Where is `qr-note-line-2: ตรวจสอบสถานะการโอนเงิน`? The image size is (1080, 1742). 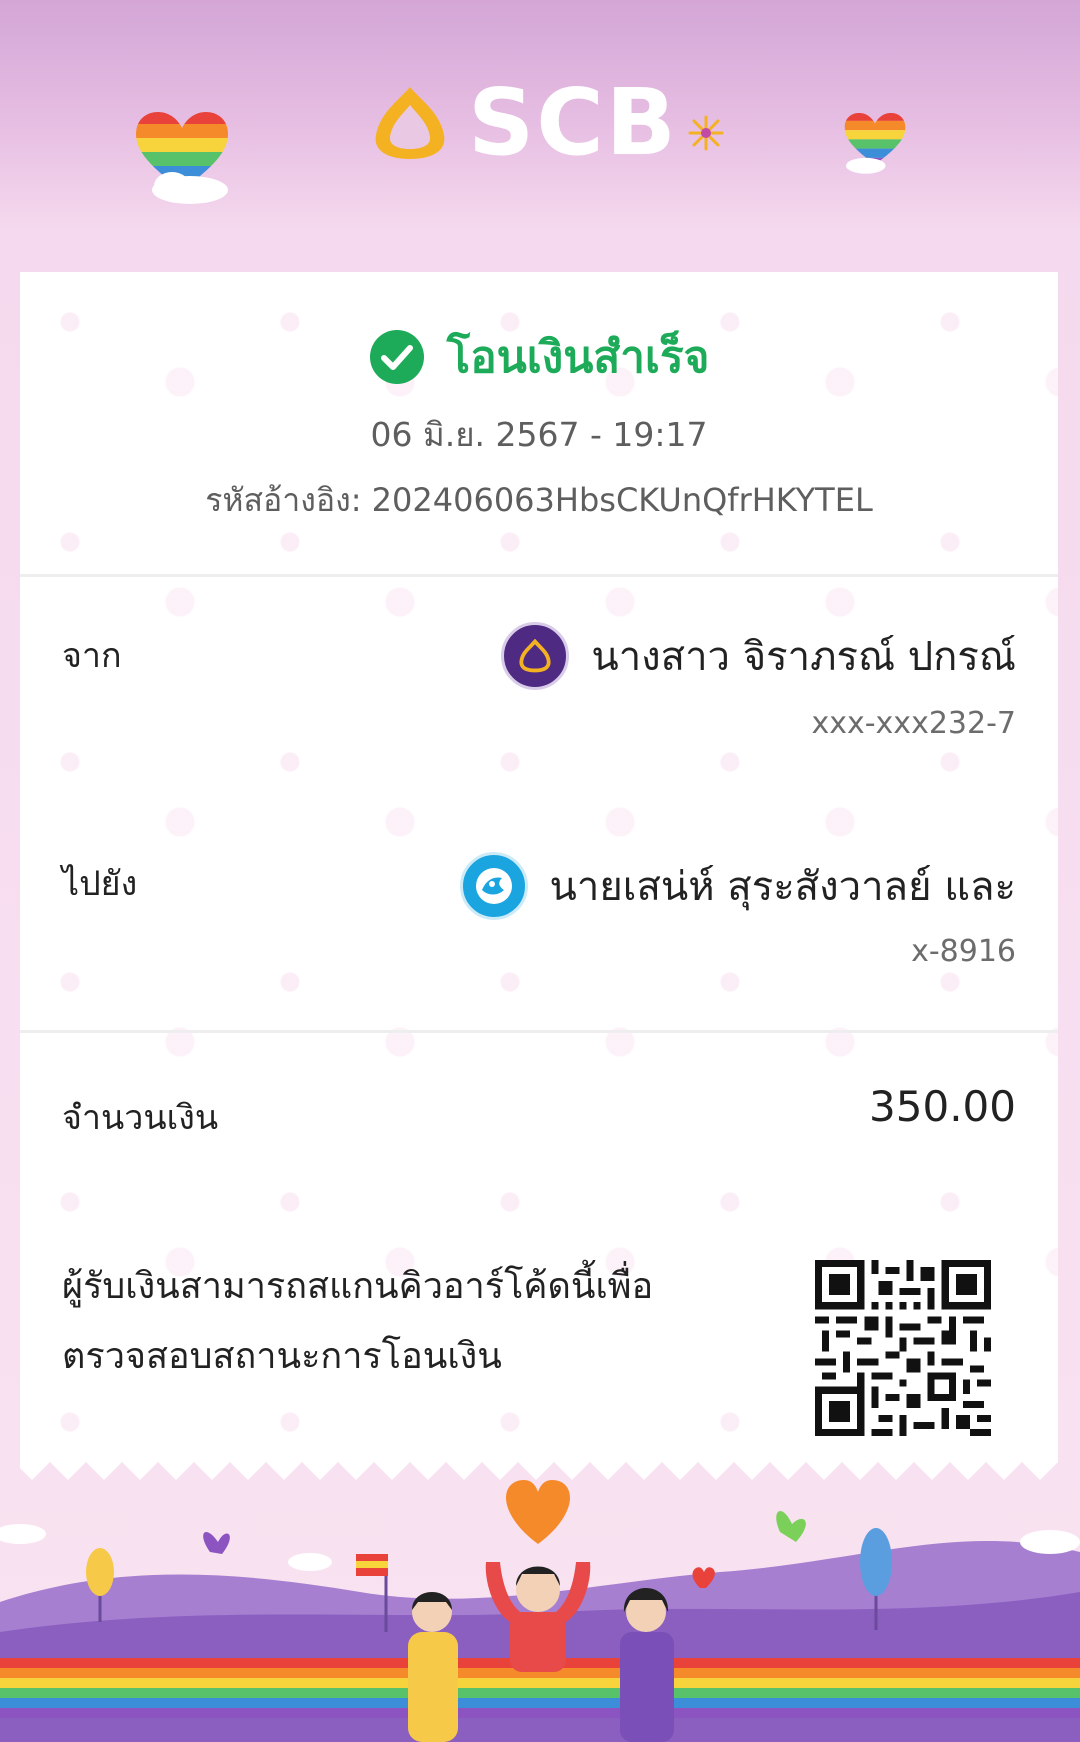
qr-note-line-2: ตรวจสอบสถานะการโอนเงิน is located at coordinates (282, 1356).